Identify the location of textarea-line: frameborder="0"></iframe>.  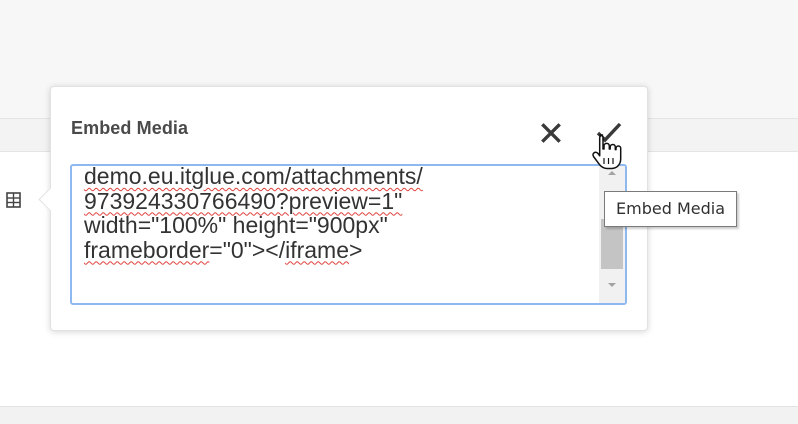
(339, 249).